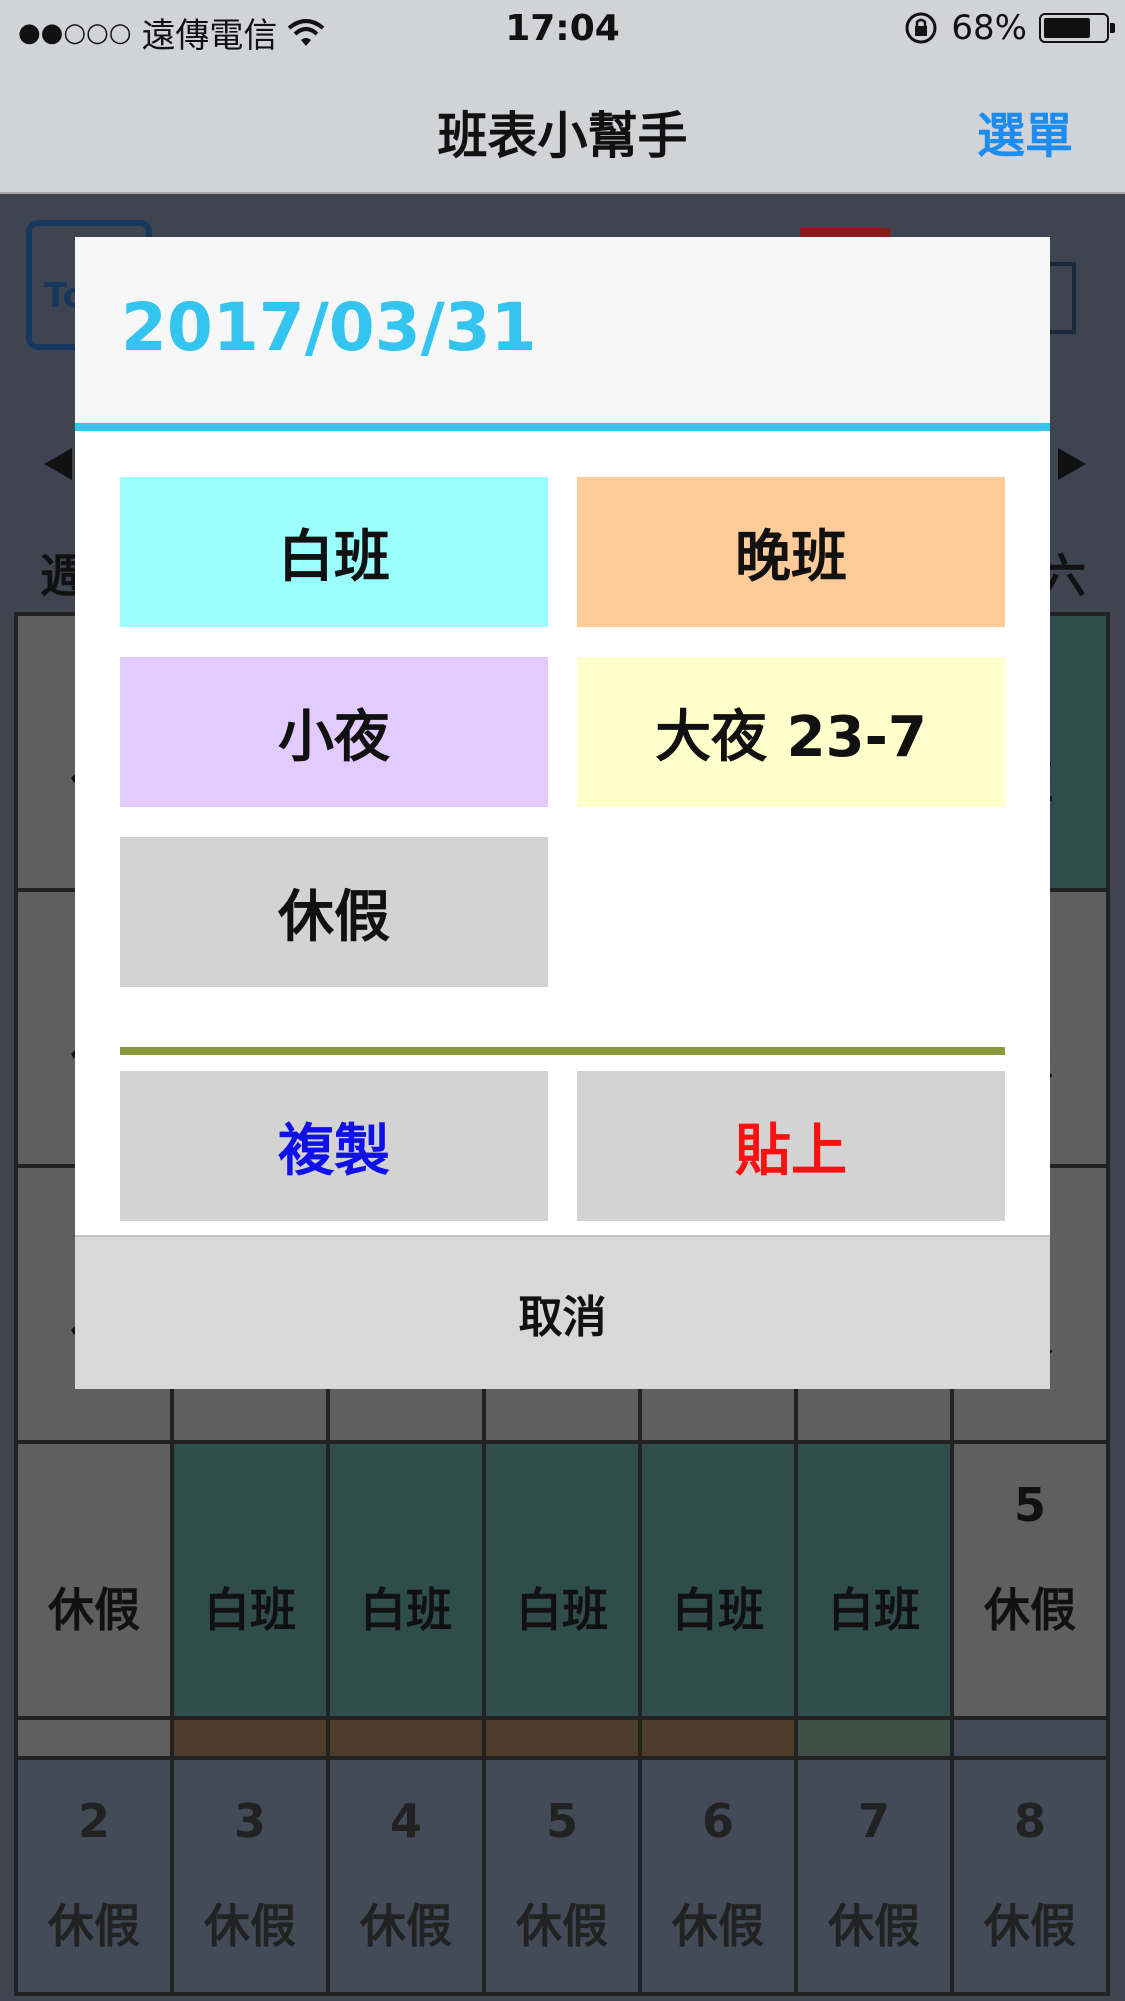 The width and height of the screenshot is (1125, 2001). What do you see at coordinates (1077, 28) in the screenshot?
I see `battery-icon` at bounding box center [1077, 28].